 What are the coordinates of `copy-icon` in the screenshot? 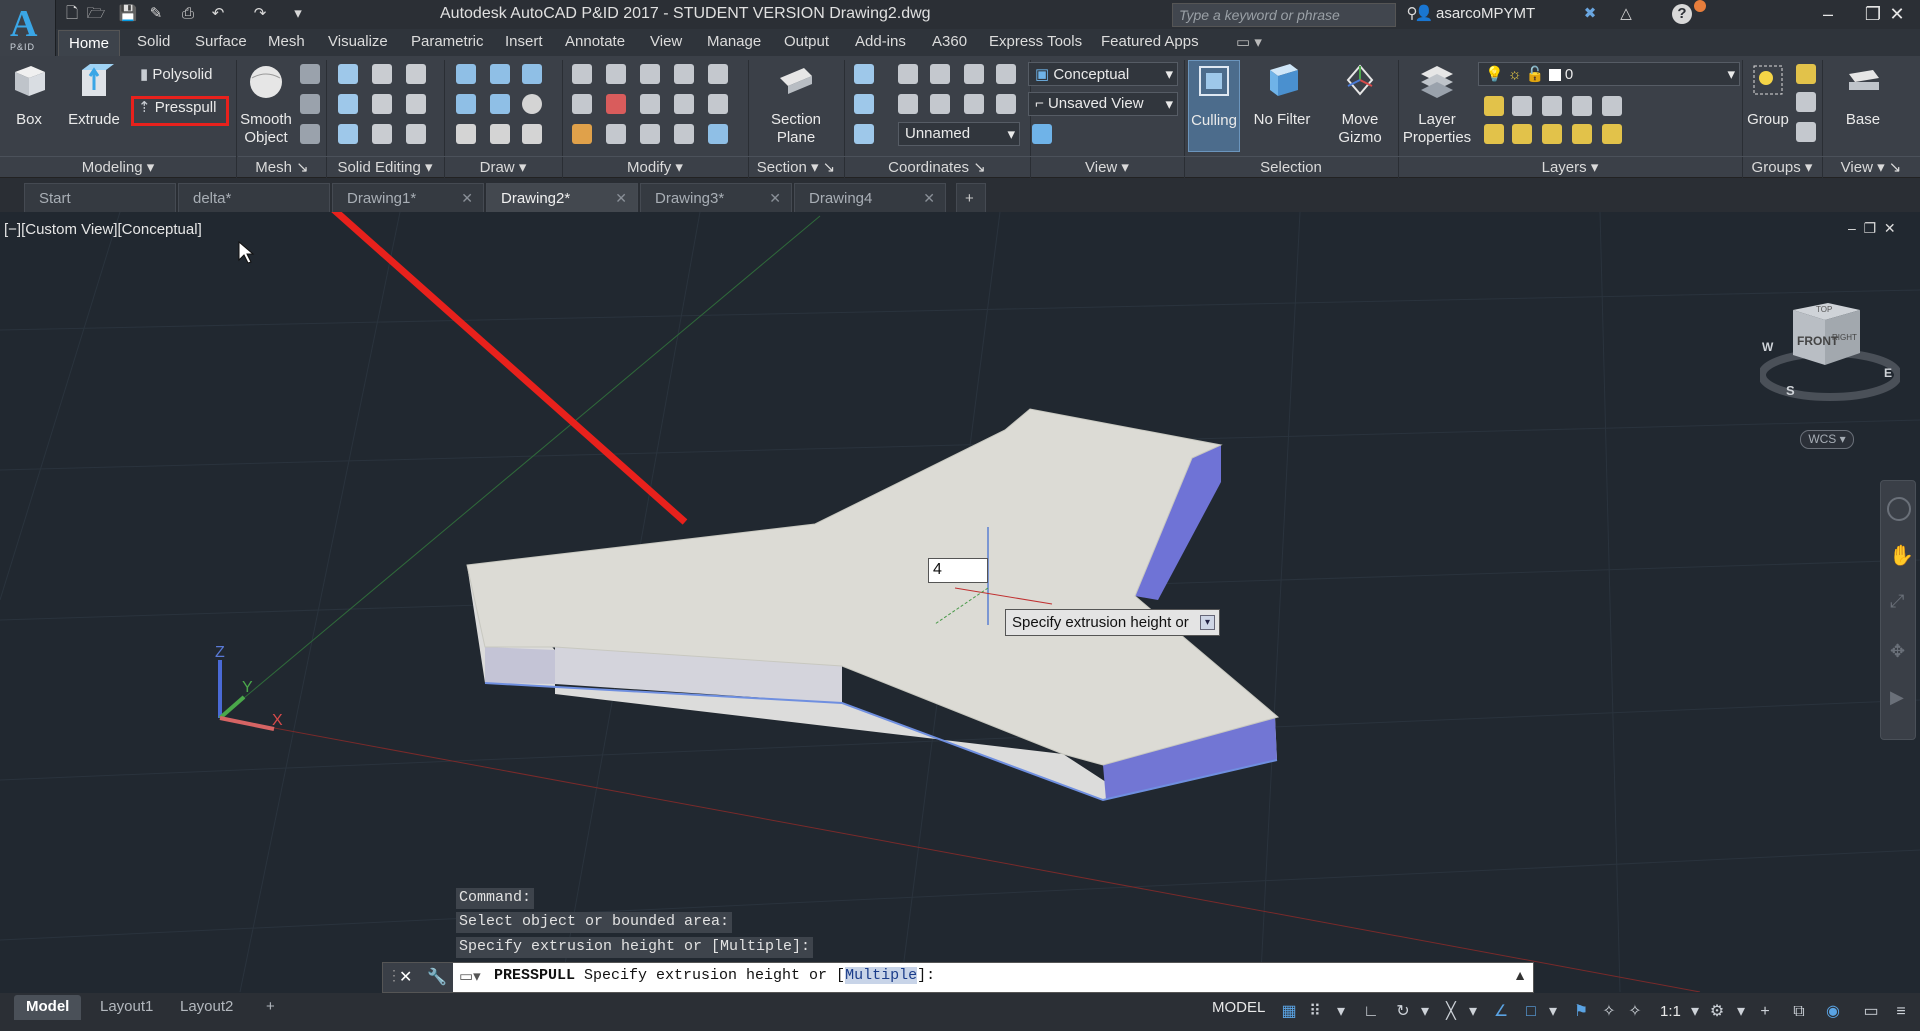 It's located at (684, 74).